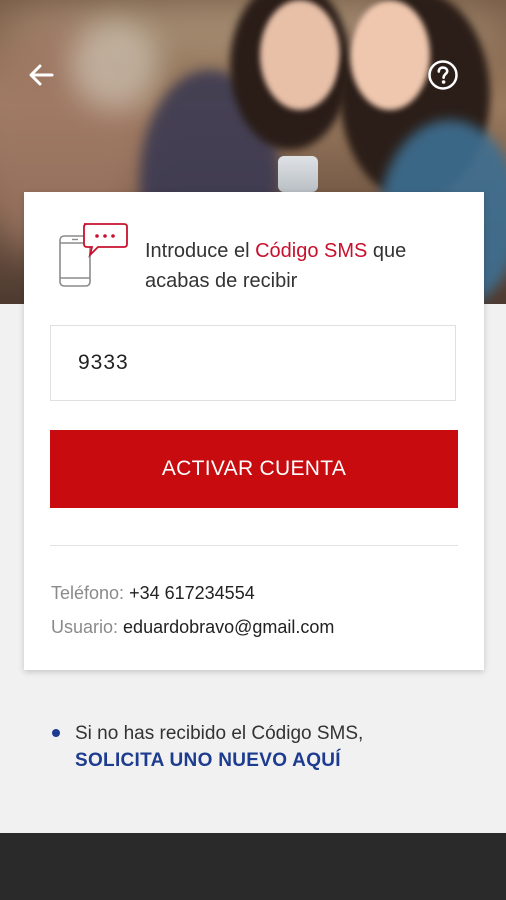  Describe the element at coordinates (229, 627) in the screenshot. I see `user-value: eduardobravo@gmail.com` at that location.